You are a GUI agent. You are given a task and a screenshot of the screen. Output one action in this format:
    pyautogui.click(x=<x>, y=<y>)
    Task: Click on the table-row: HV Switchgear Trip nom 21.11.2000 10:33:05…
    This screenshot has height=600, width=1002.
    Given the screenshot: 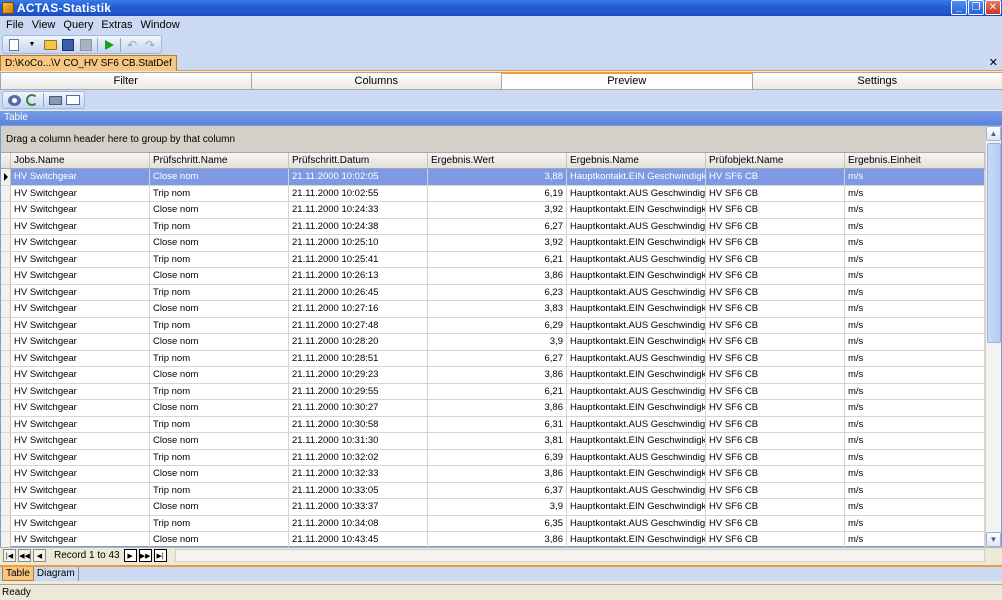 What is the action you would take?
    pyautogui.click(x=493, y=490)
    